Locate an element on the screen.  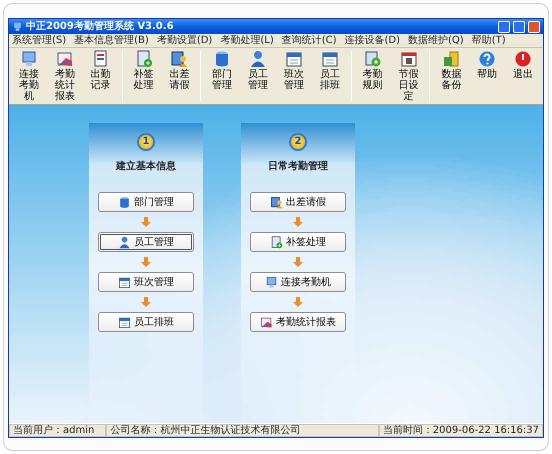
status-text: 公司名称：杭州中正生物认证技术有限公司 is located at coordinates (242, 430).